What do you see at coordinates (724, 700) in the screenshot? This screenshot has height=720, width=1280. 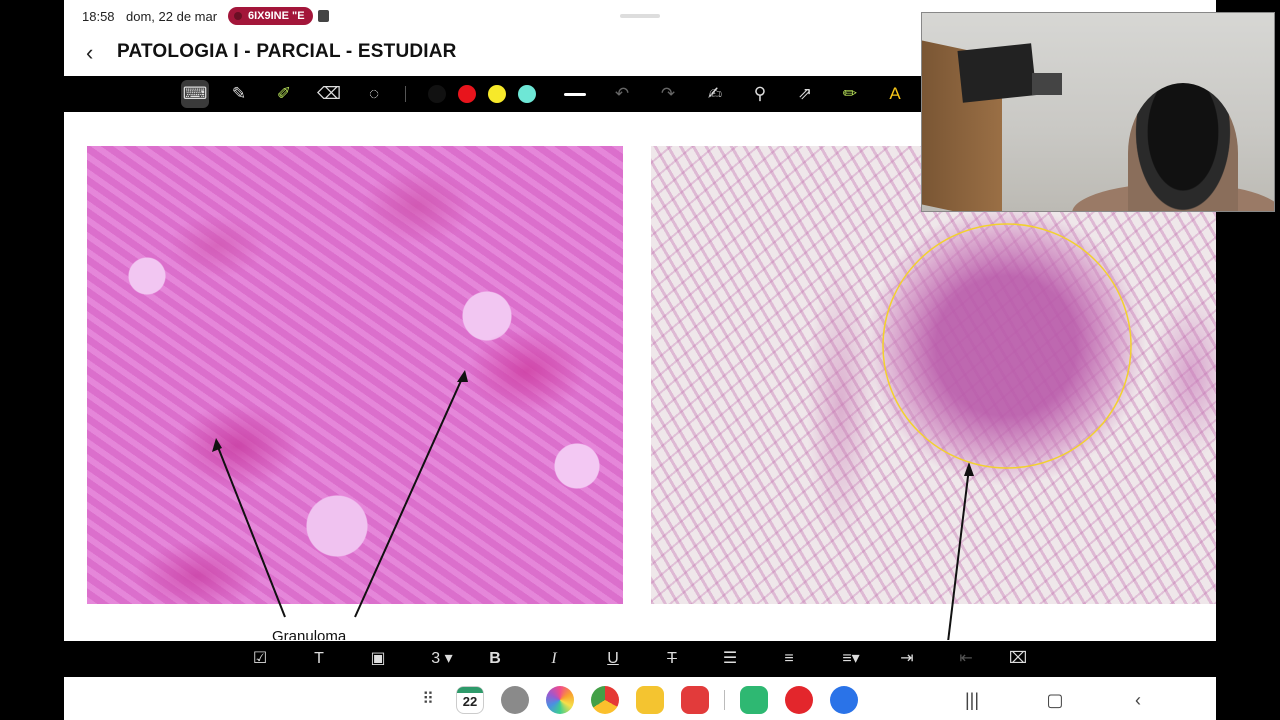 I see `dock-divider` at bounding box center [724, 700].